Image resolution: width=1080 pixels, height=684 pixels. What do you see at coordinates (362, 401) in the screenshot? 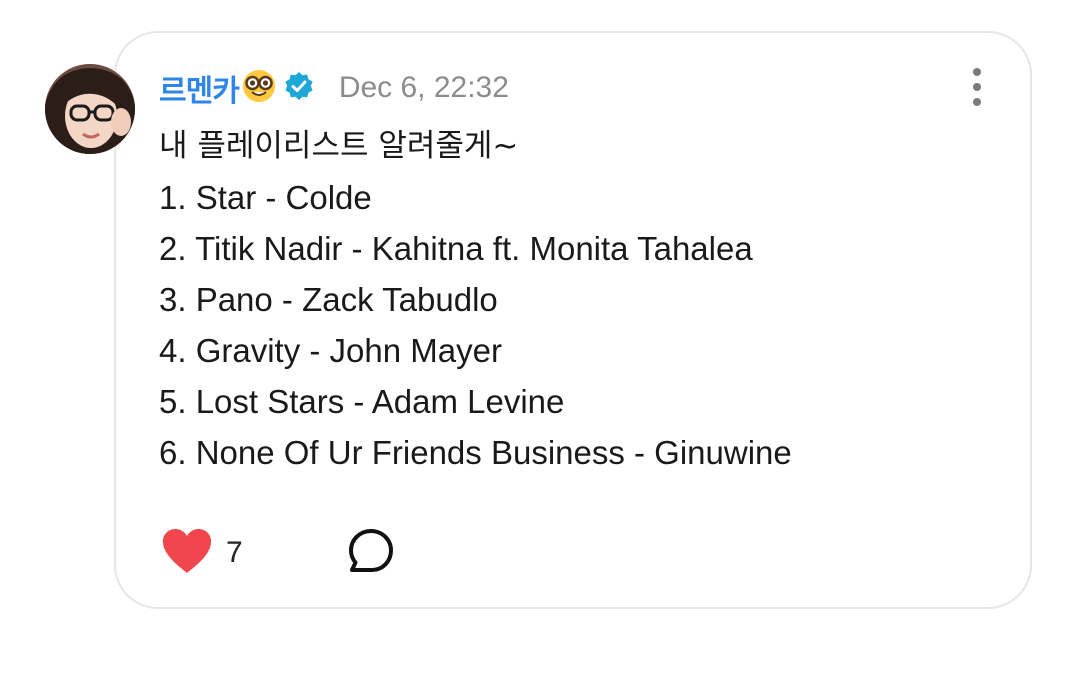
I see `playlist-item: 5. Lost Stars - Adam Levine` at bounding box center [362, 401].